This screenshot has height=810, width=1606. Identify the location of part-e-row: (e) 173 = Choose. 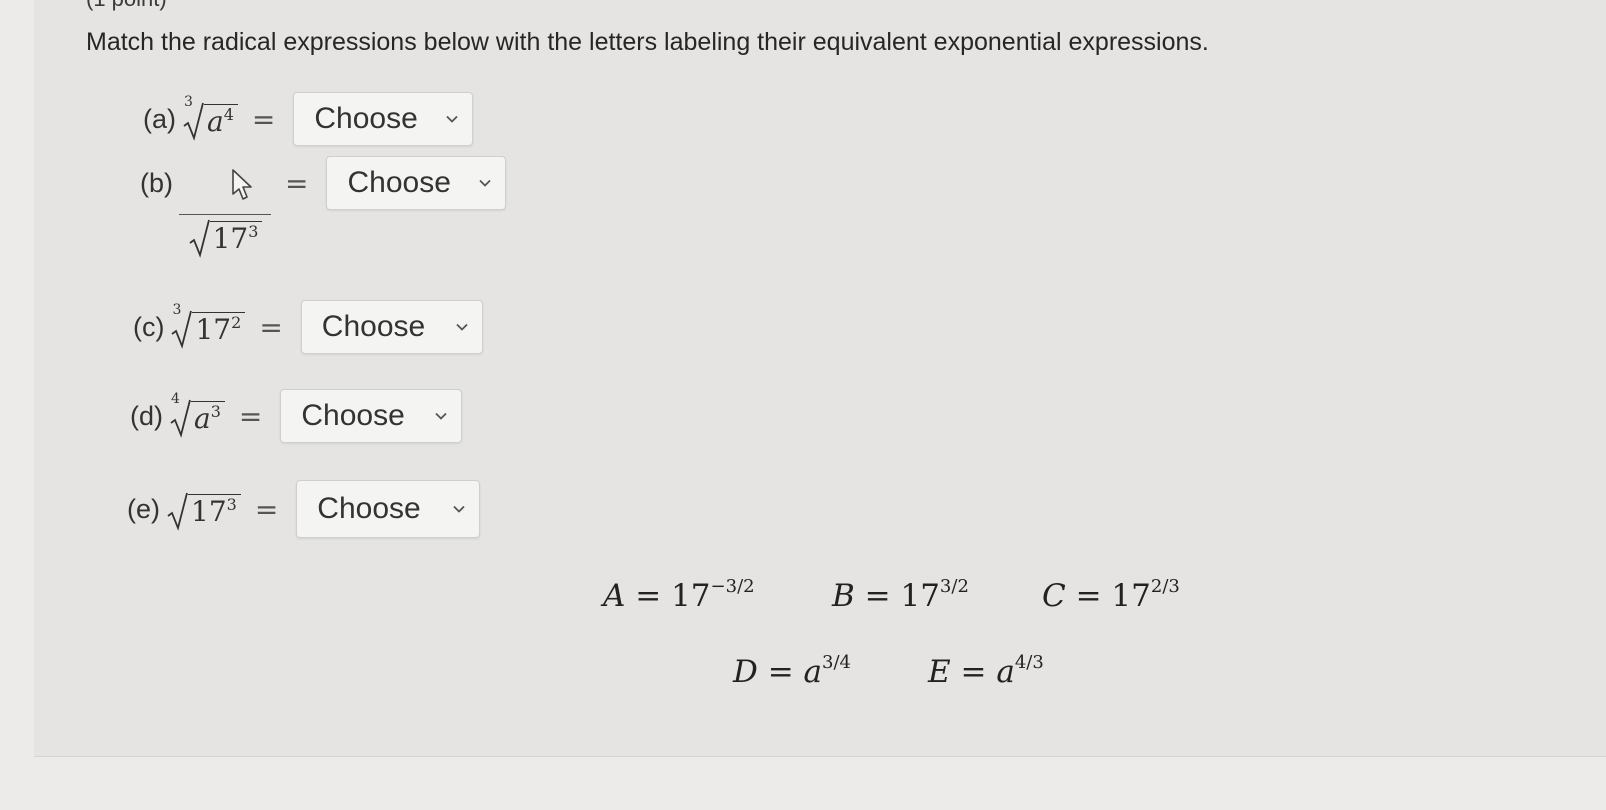
(304, 509).